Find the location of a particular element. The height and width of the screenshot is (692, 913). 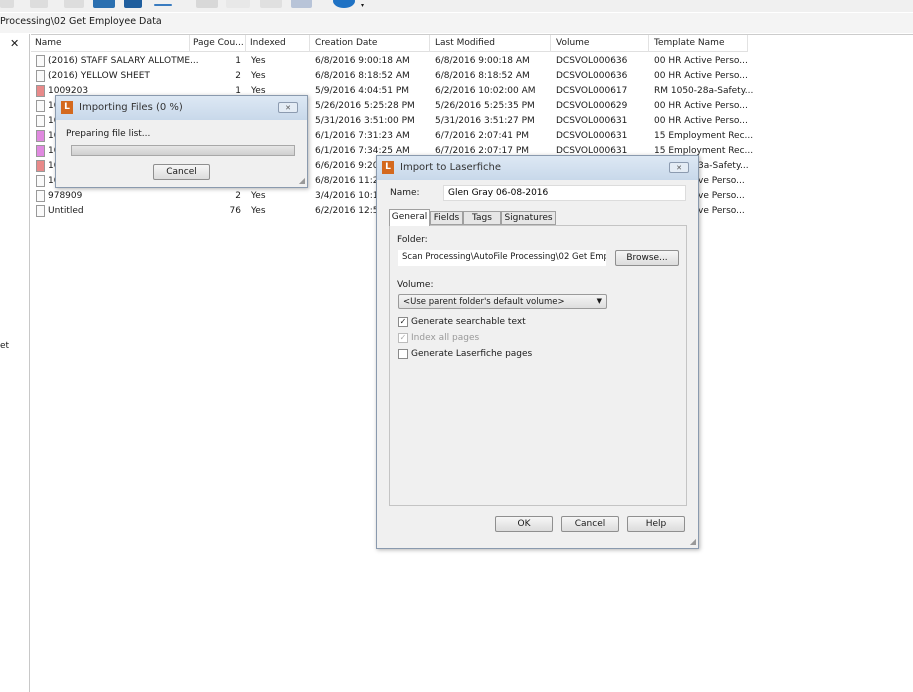

tab-signatures: Signatures is located at coordinates (528, 218).